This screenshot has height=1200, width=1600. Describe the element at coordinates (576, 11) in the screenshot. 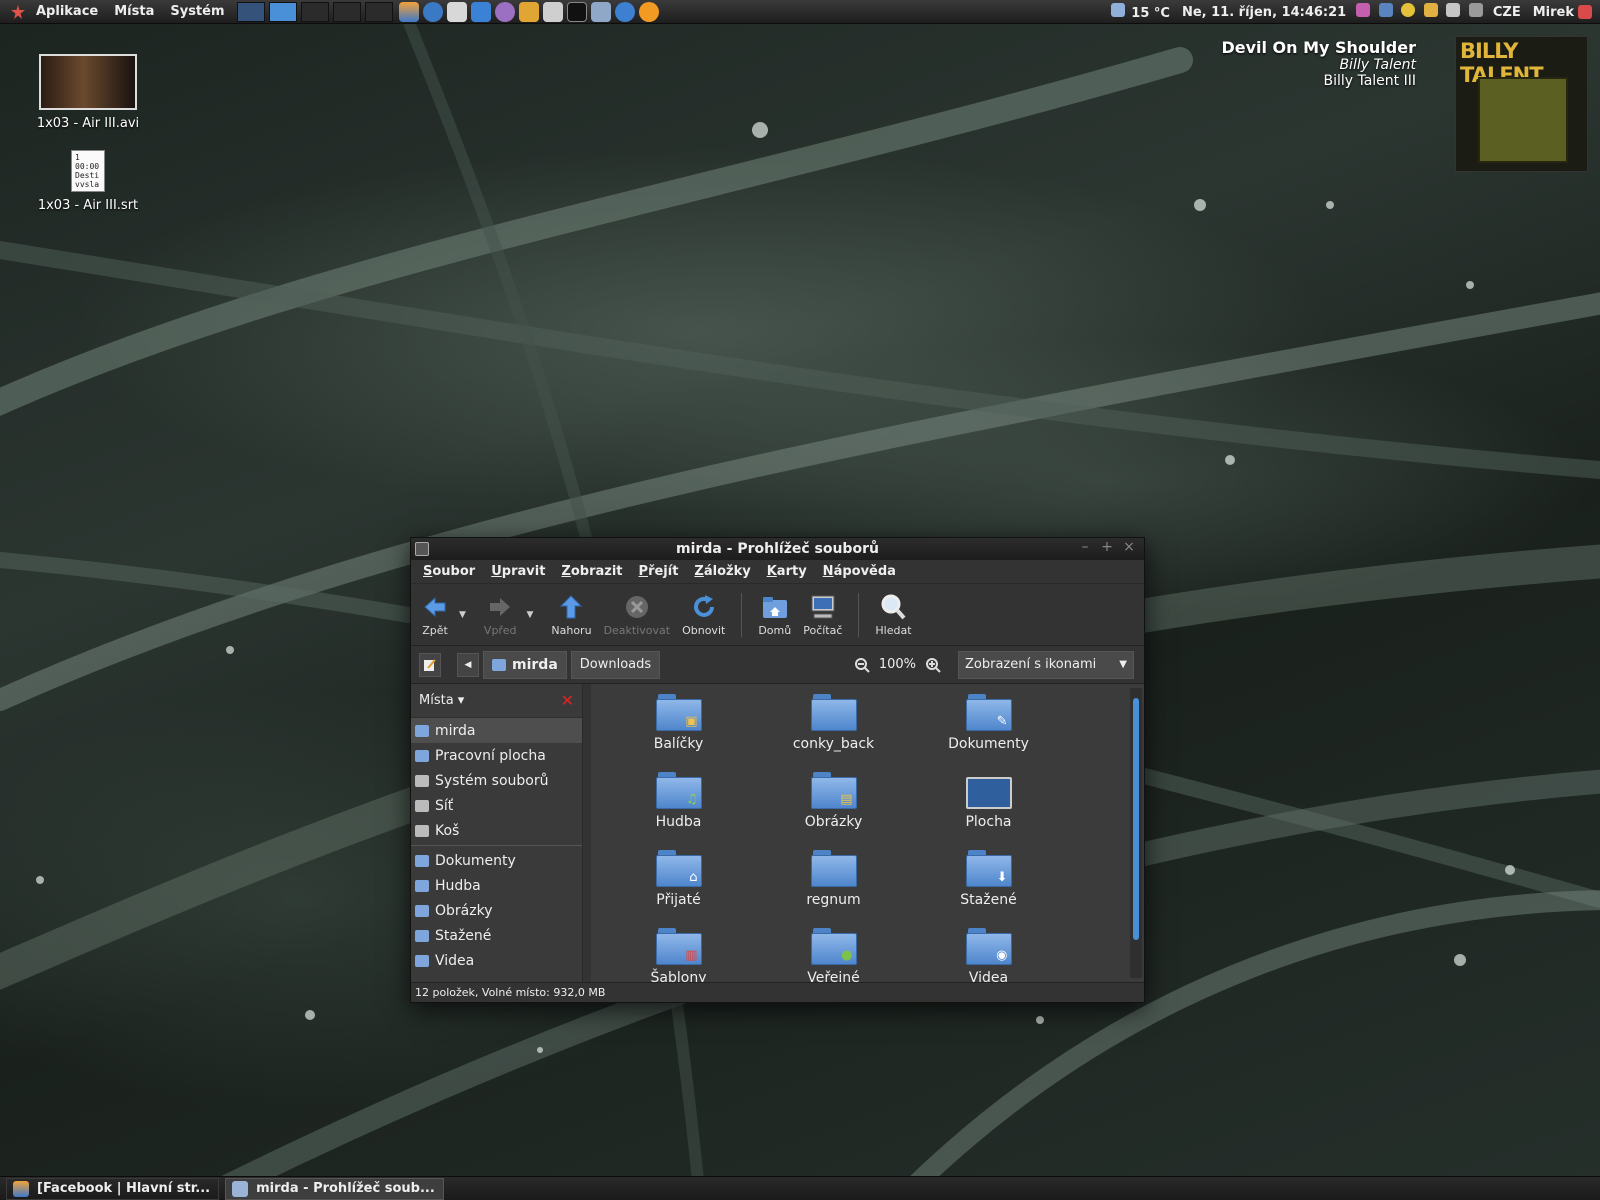

I see `launcher-terminal-icon` at that location.